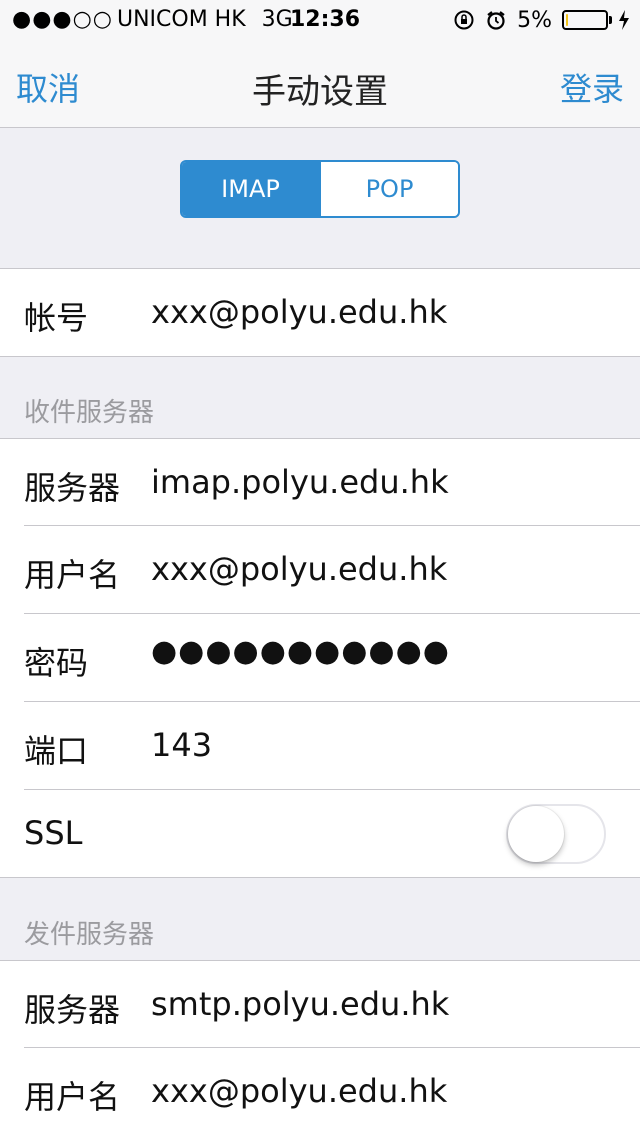  Describe the element at coordinates (299, 569) in the screenshot. I see `incoming-username-field: xxx@polyu.edu.hk` at that location.